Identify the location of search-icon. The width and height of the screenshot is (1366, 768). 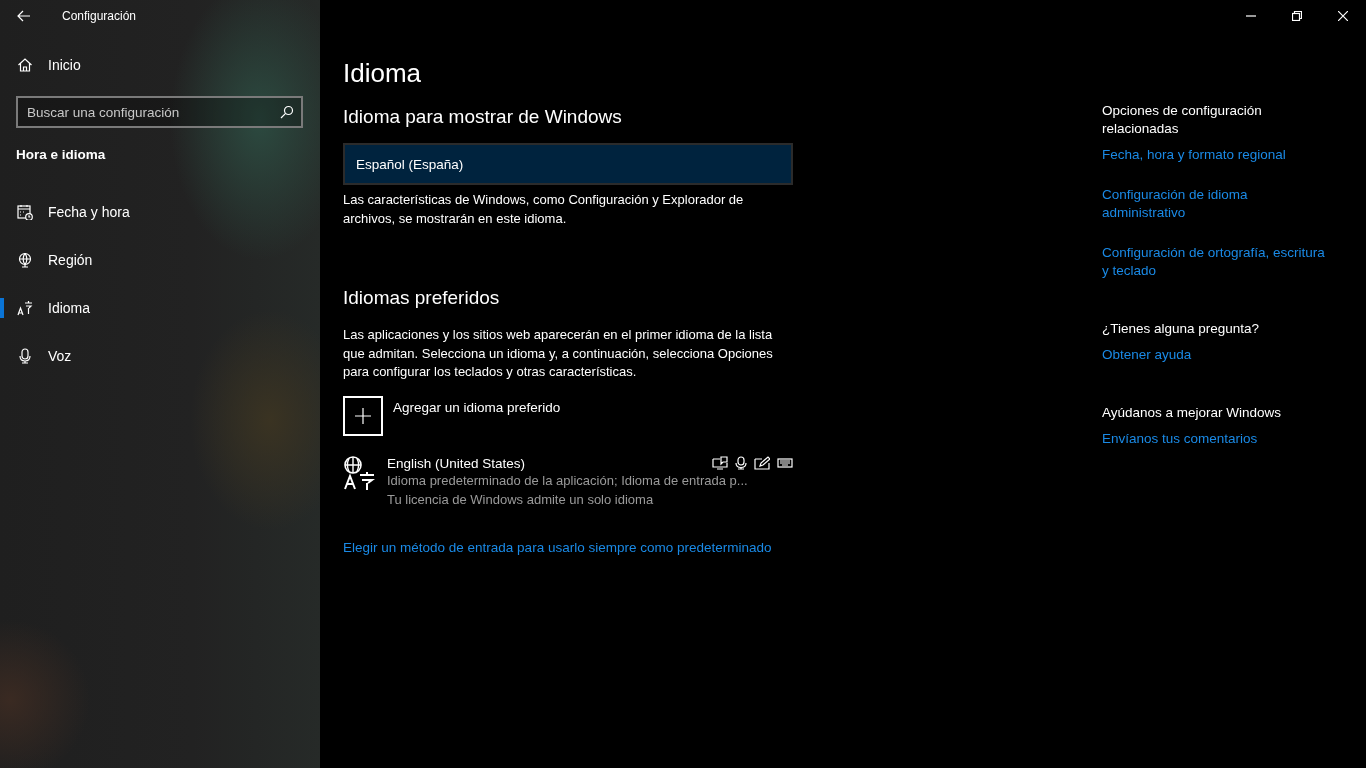
(287, 112).